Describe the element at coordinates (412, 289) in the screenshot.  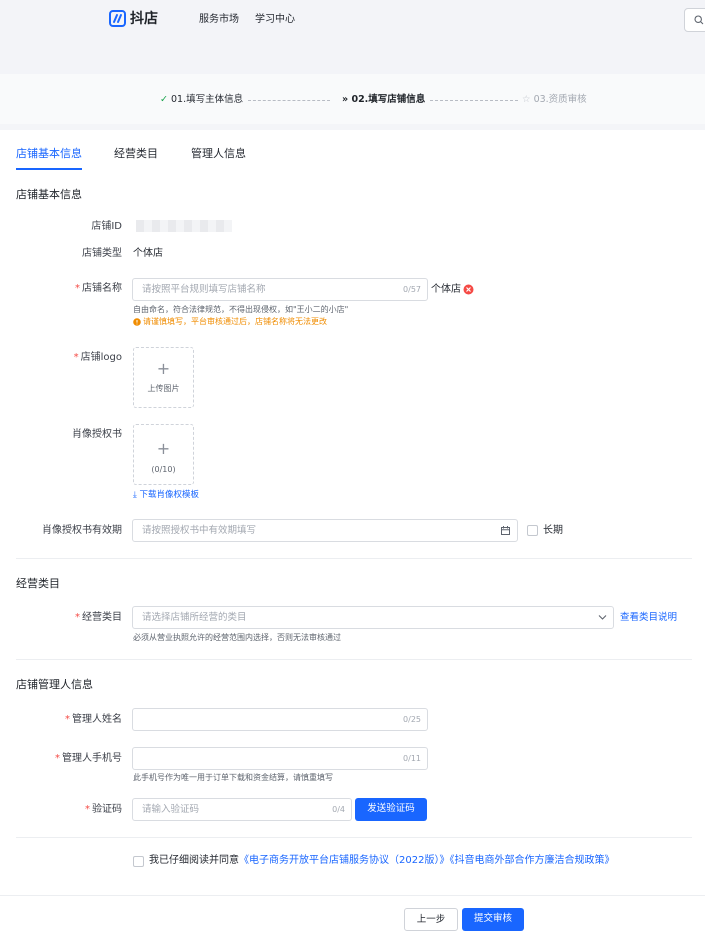
I see `shop-name-counter: 0/57` at that location.